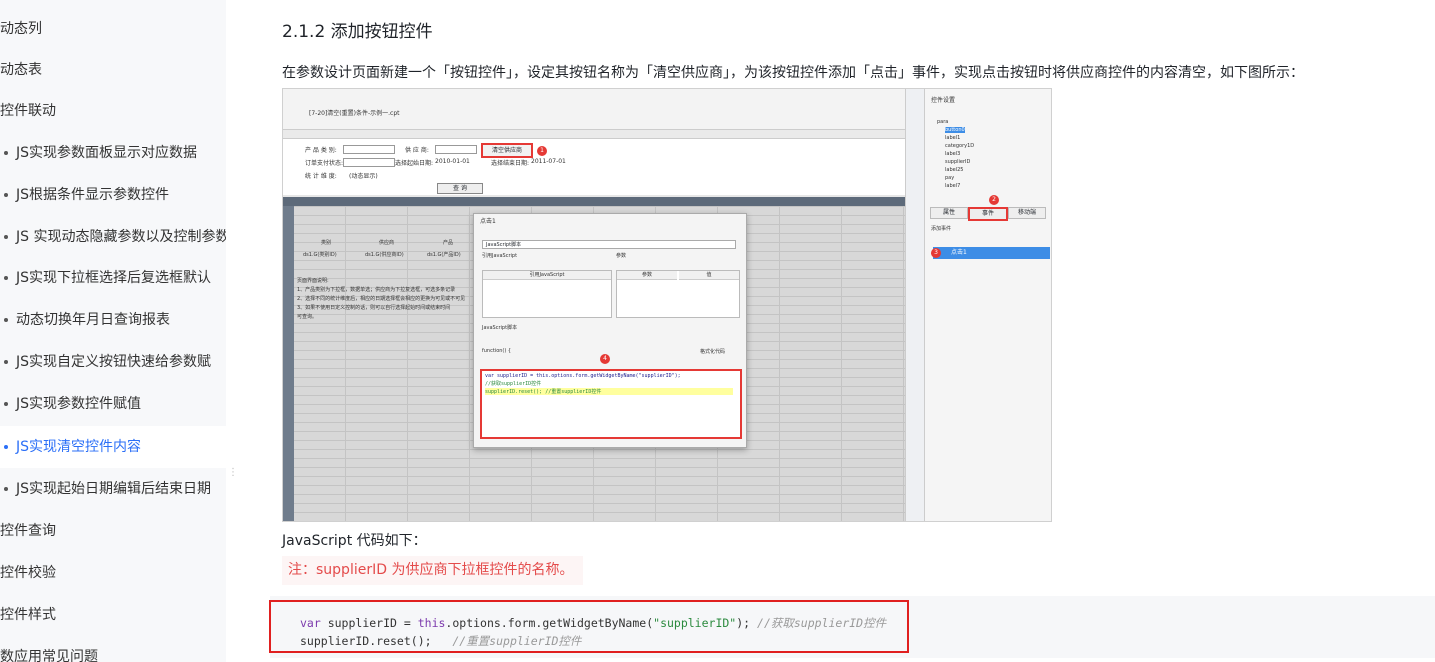 This screenshot has width=1435, height=662. Describe the element at coordinates (941, 229) in the screenshot. I see `add-event-label: 添加事件` at that location.